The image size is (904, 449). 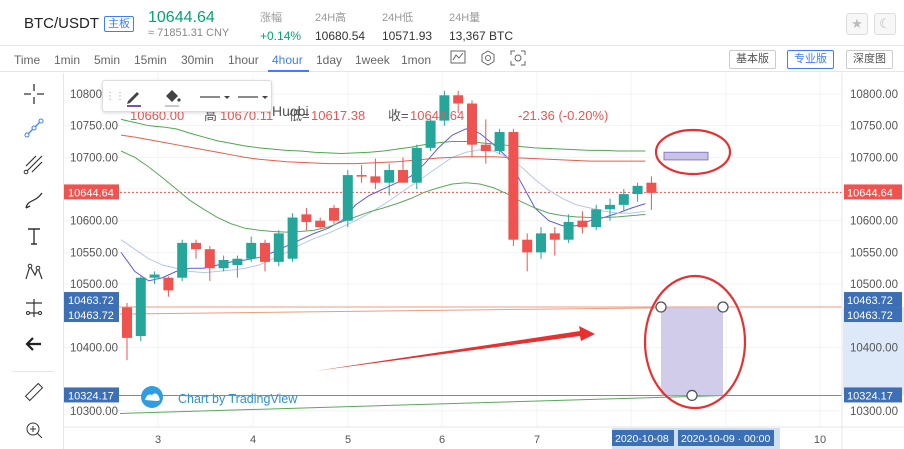 I want to click on stat-label: 24H低, so click(x=398, y=18).